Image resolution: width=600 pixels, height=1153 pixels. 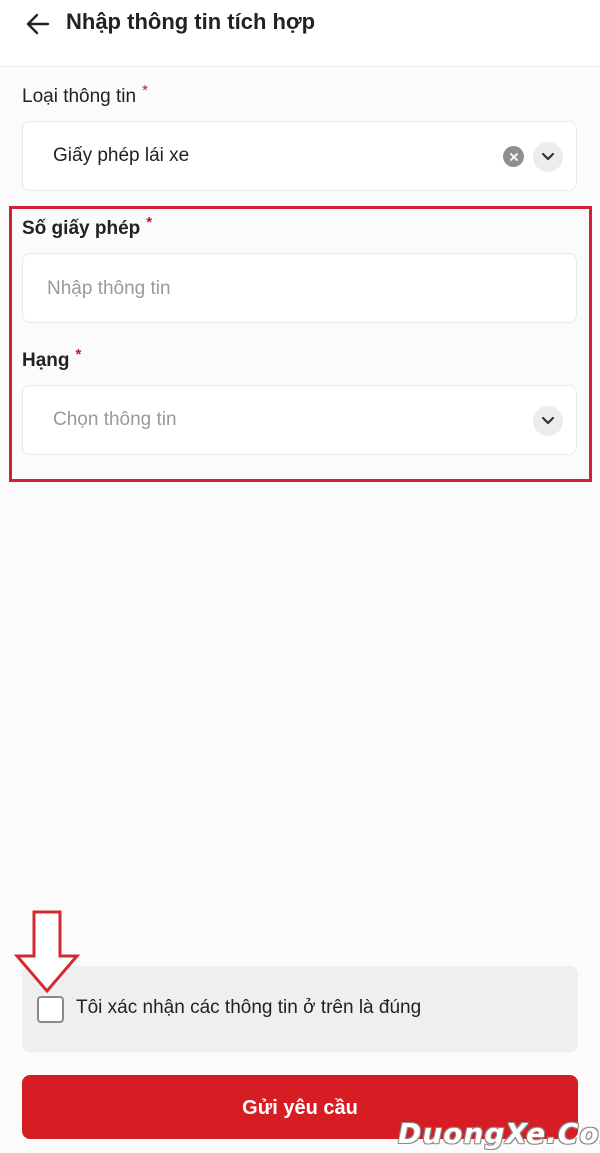 What do you see at coordinates (513, 156) in the screenshot?
I see `clear-icon` at bounding box center [513, 156].